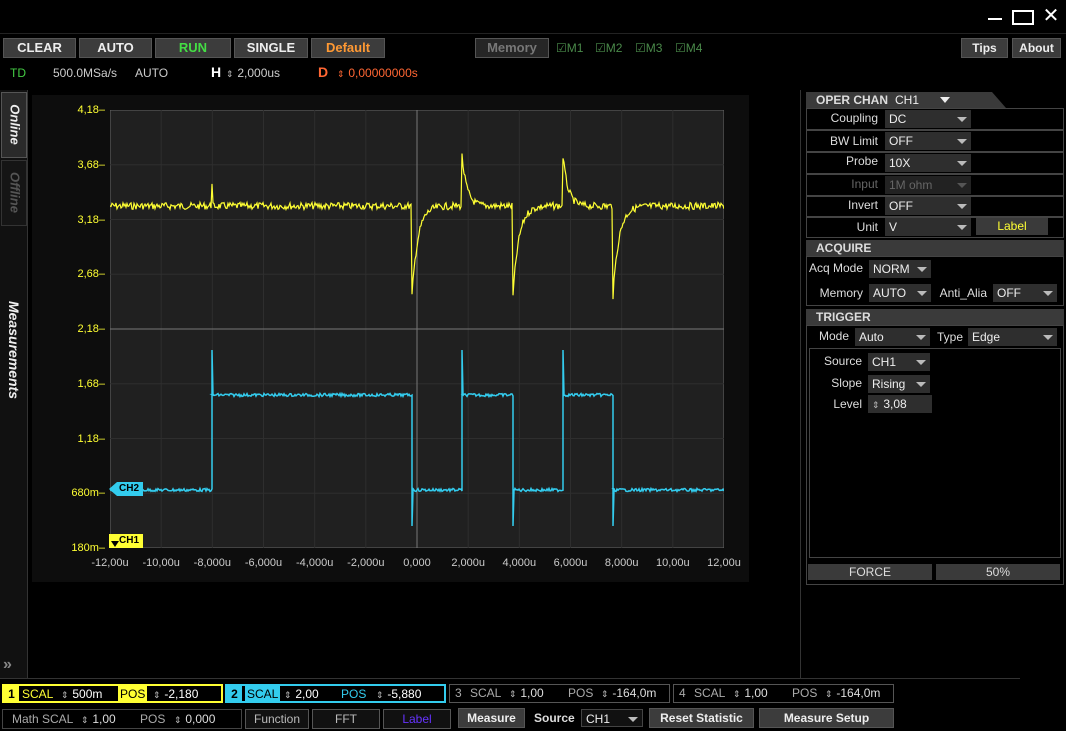 The height and width of the screenshot is (731, 1066). I want to click on channel-label-button: Label, so click(1012, 226).